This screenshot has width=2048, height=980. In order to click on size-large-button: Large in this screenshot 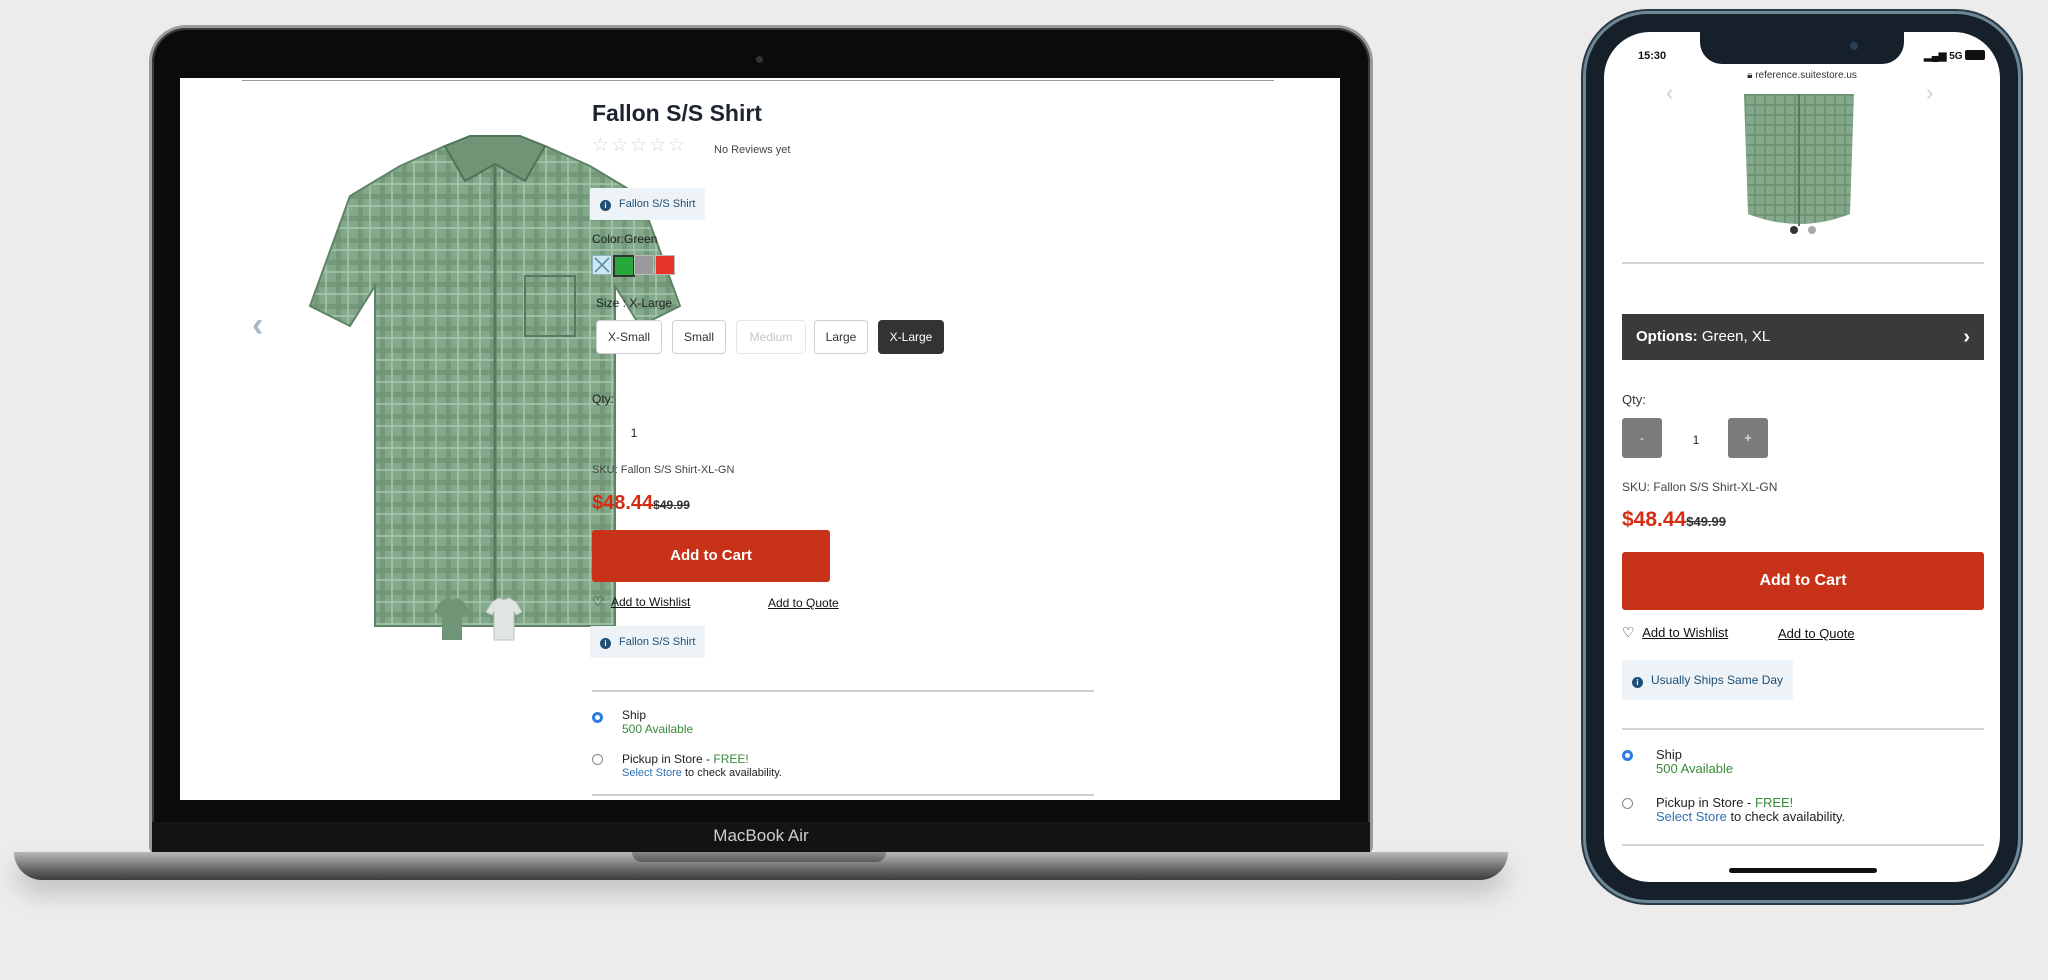, I will do `click(841, 337)`.